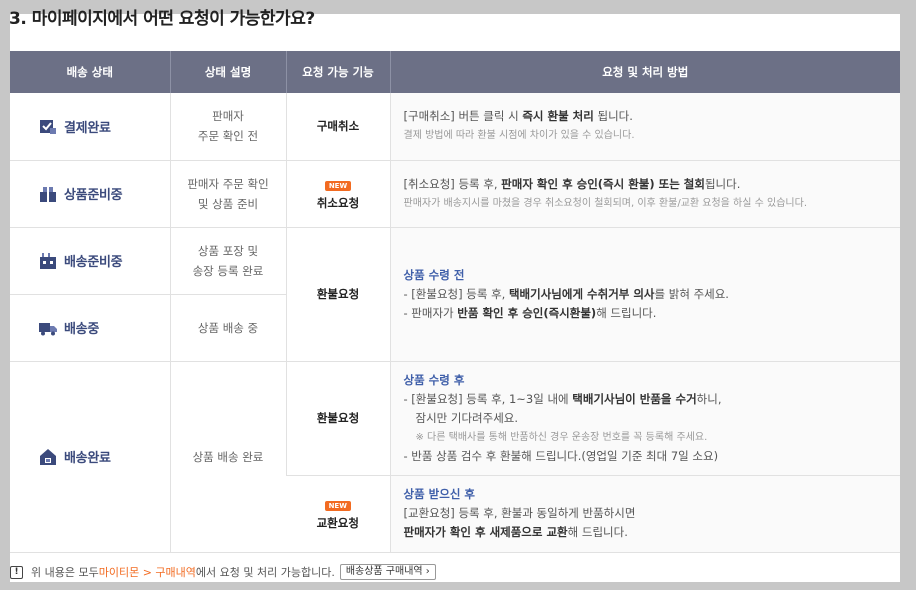  Describe the element at coordinates (228, 250) in the screenshot. I see `description-line: 상품 포장 및` at that location.